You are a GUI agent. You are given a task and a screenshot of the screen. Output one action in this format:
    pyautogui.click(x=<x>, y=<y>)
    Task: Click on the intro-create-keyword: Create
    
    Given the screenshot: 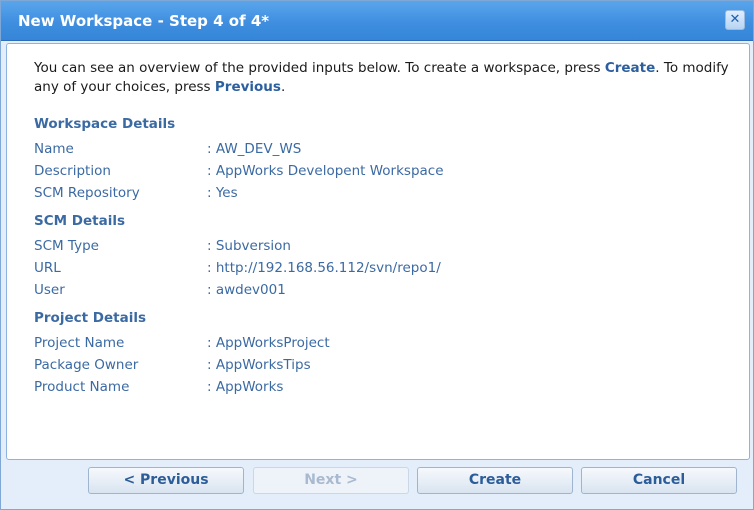 What is the action you would take?
    pyautogui.click(x=630, y=68)
    